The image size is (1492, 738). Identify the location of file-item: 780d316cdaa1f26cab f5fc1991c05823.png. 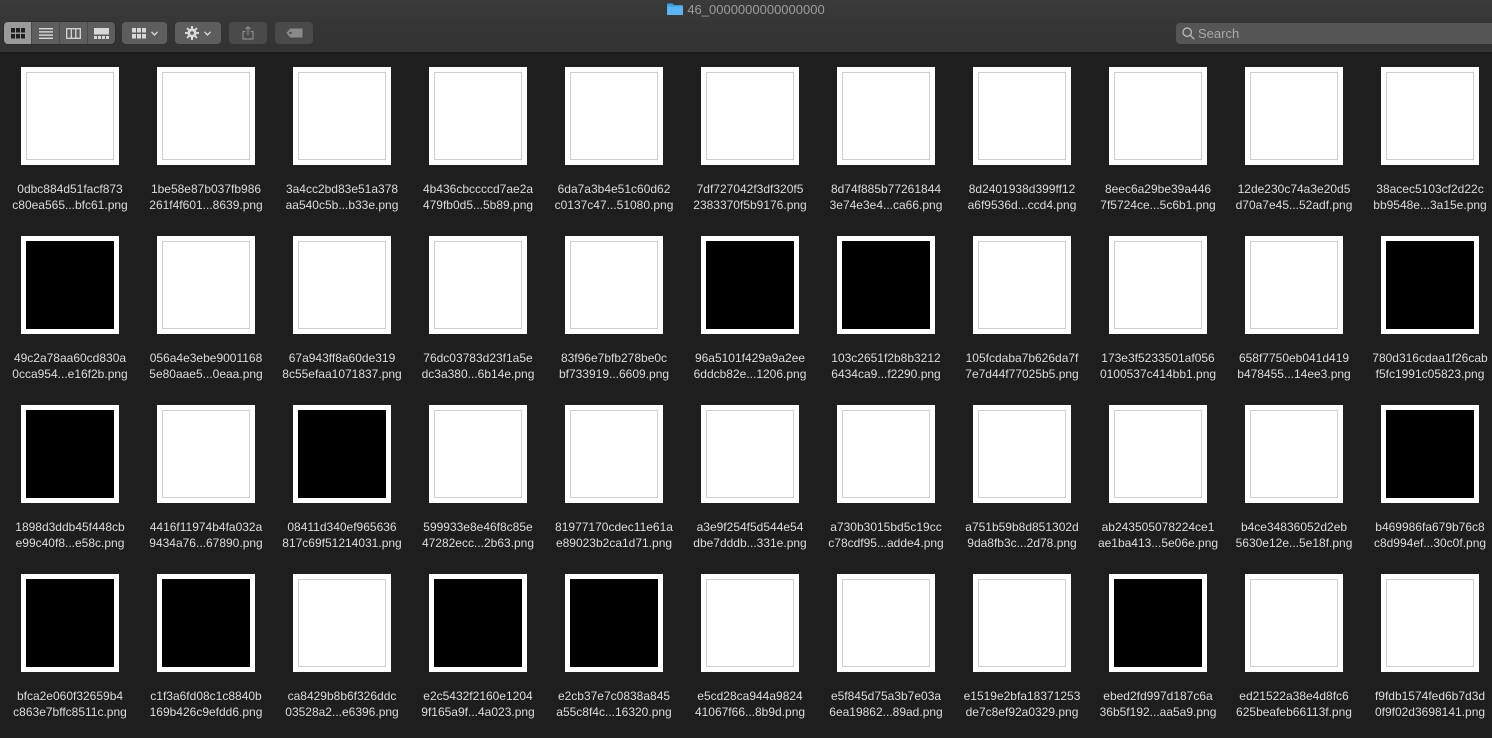
(1427, 303).